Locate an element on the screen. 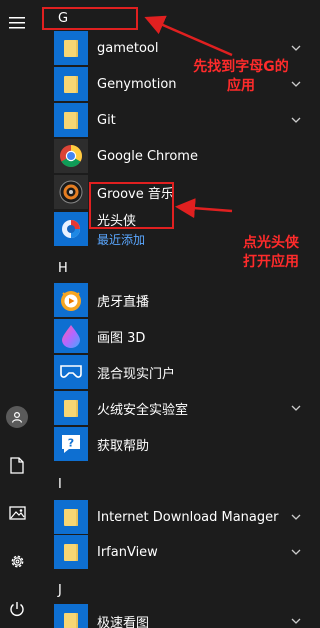  annotation-text-click-app: 点光头侠打开应用 is located at coordinates (271, 252).